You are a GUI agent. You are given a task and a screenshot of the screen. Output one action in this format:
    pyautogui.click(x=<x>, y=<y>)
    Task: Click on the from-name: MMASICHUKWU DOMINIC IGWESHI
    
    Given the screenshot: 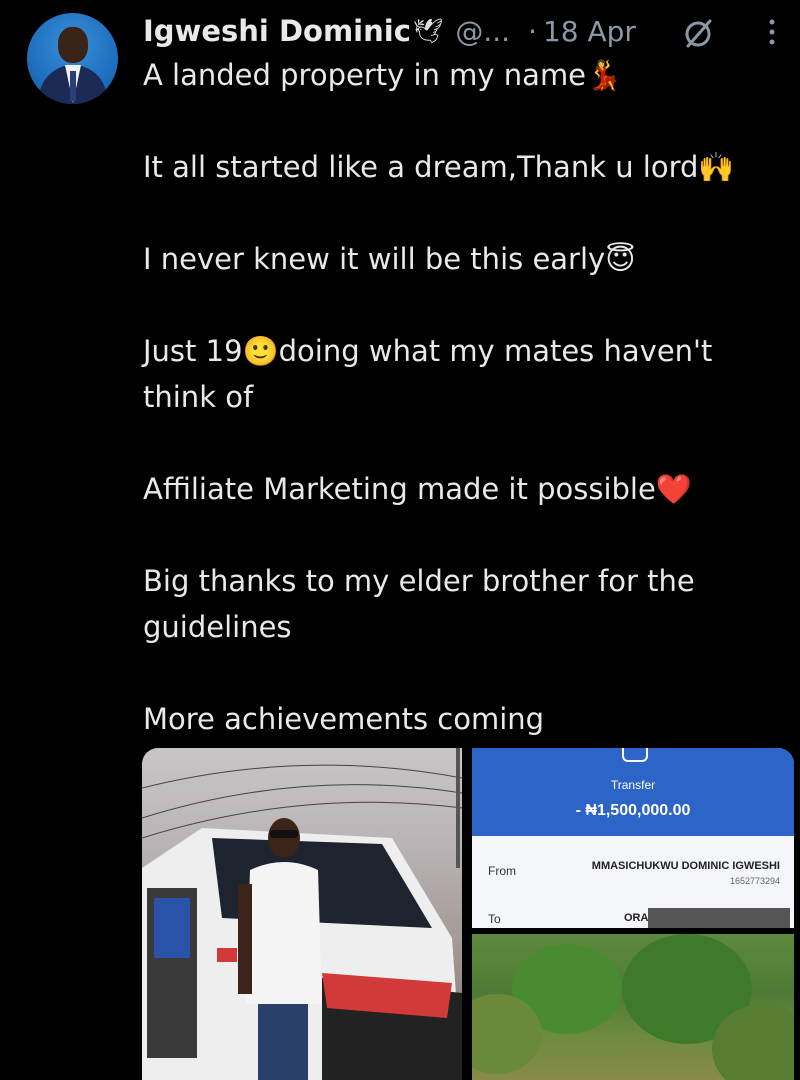 What is the action you would take?
    pyautogui.click(x=685, y=866)
    